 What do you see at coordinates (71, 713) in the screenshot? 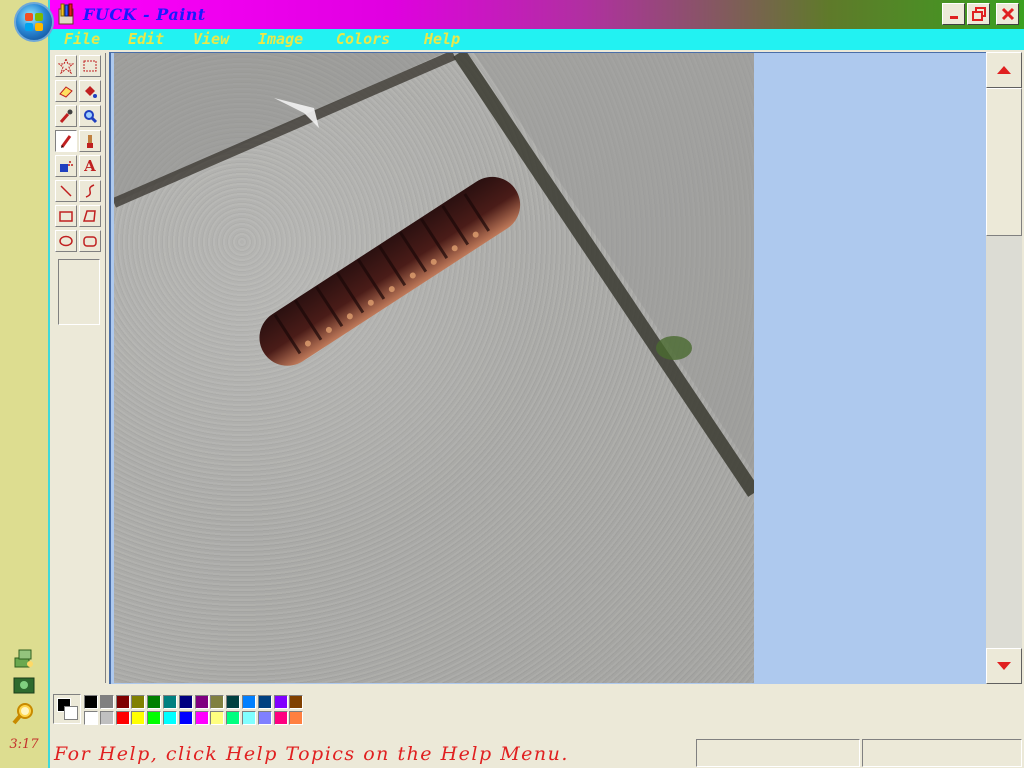
I see `background-color` at bounding box center [71, 713].